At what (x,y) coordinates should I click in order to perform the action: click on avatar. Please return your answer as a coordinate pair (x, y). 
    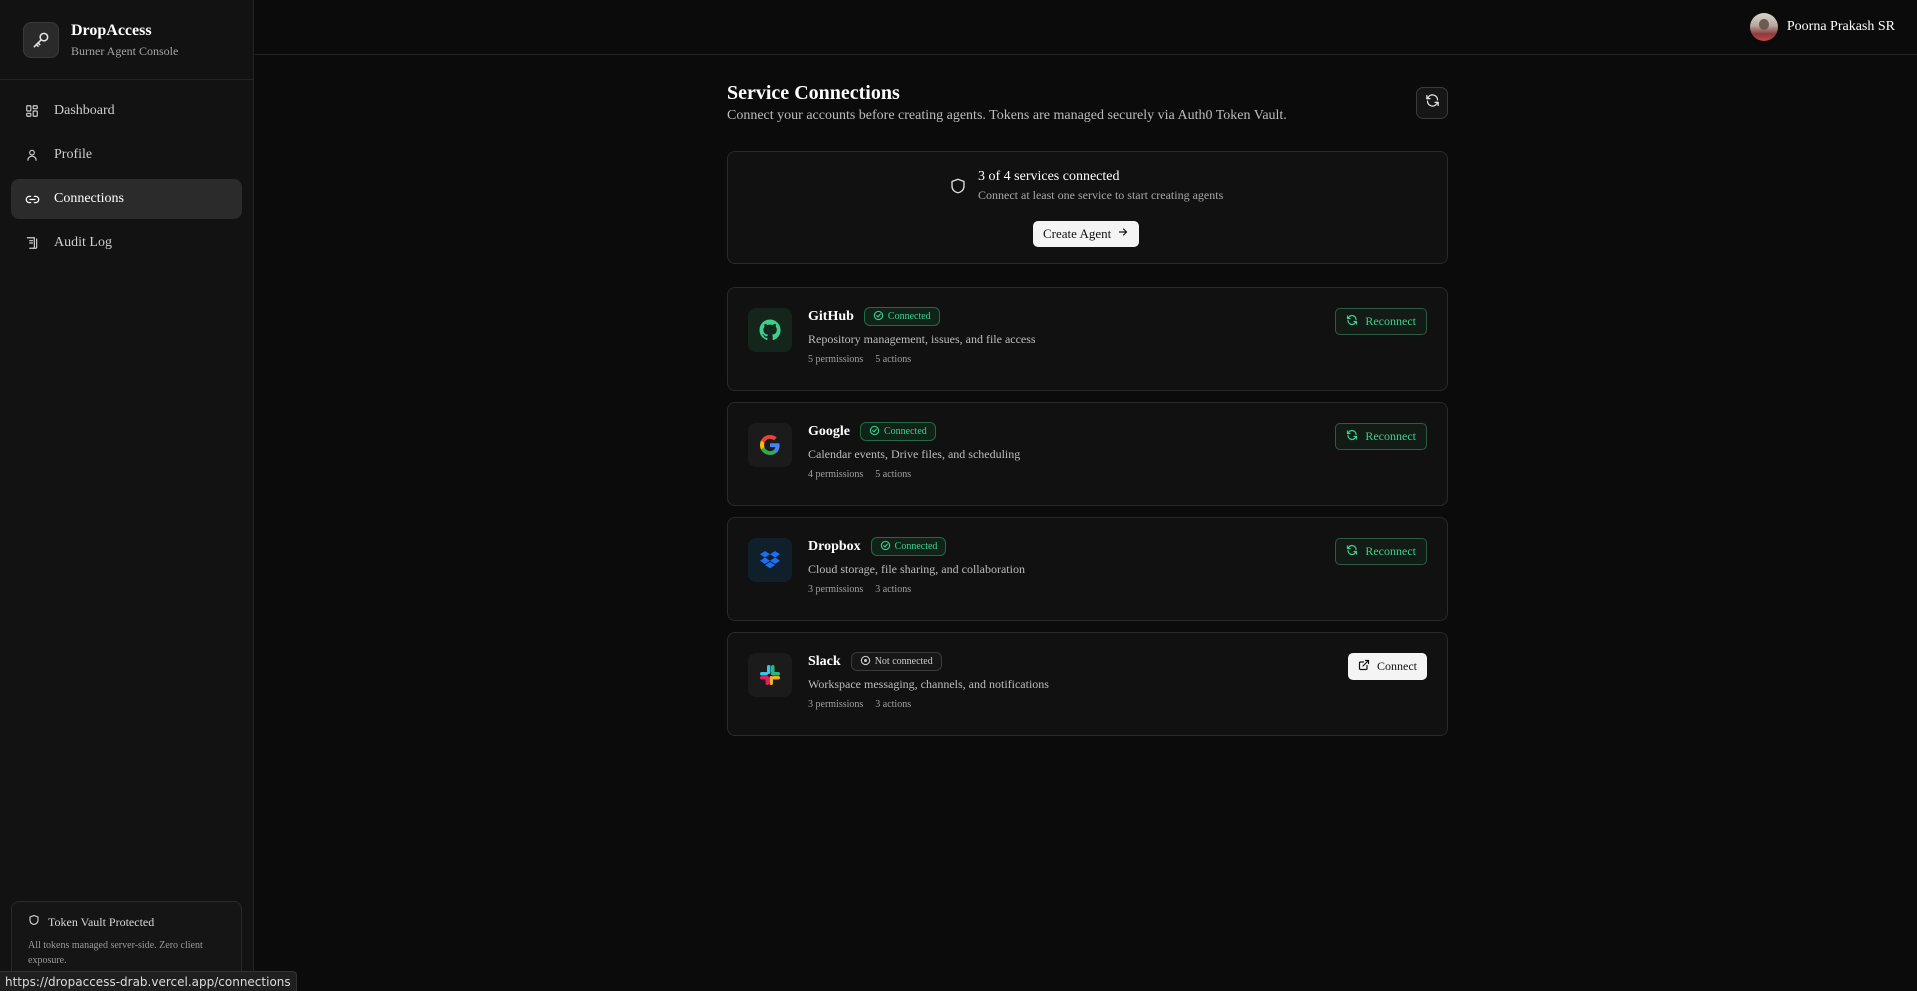
    Looking at the image, I should click on (1763, 27).